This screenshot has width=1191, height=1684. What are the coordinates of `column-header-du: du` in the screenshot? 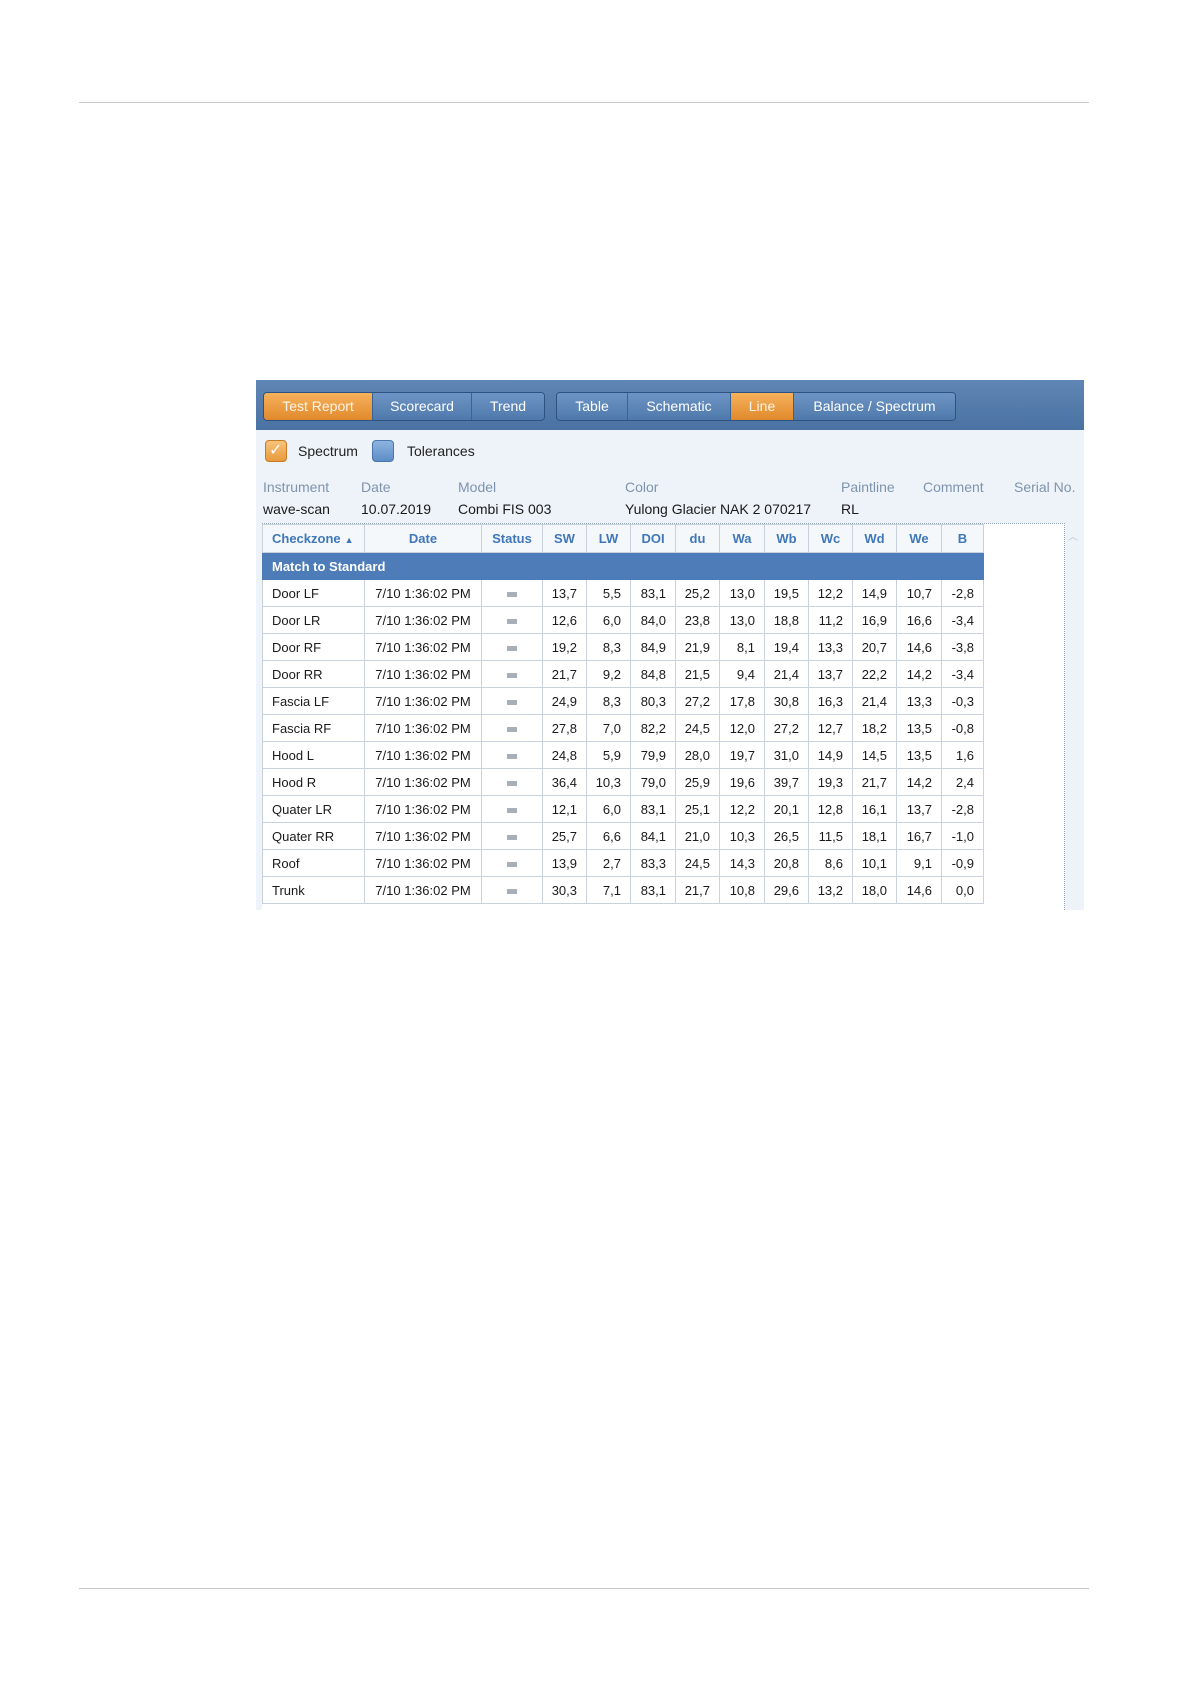 It's located at (697, 538).